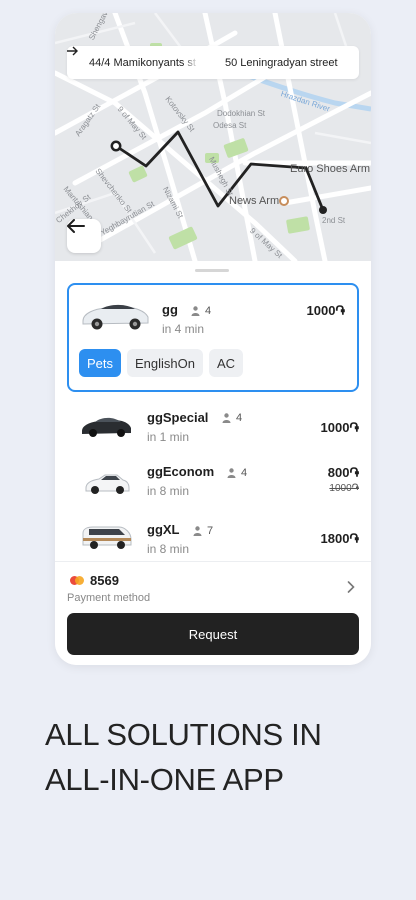 This screenshot has width=416, height=900. I want to click on ride-option-selected: gg 4 in 4 min 1000֏ Pets EnglishOn AC, so click(213, 337).